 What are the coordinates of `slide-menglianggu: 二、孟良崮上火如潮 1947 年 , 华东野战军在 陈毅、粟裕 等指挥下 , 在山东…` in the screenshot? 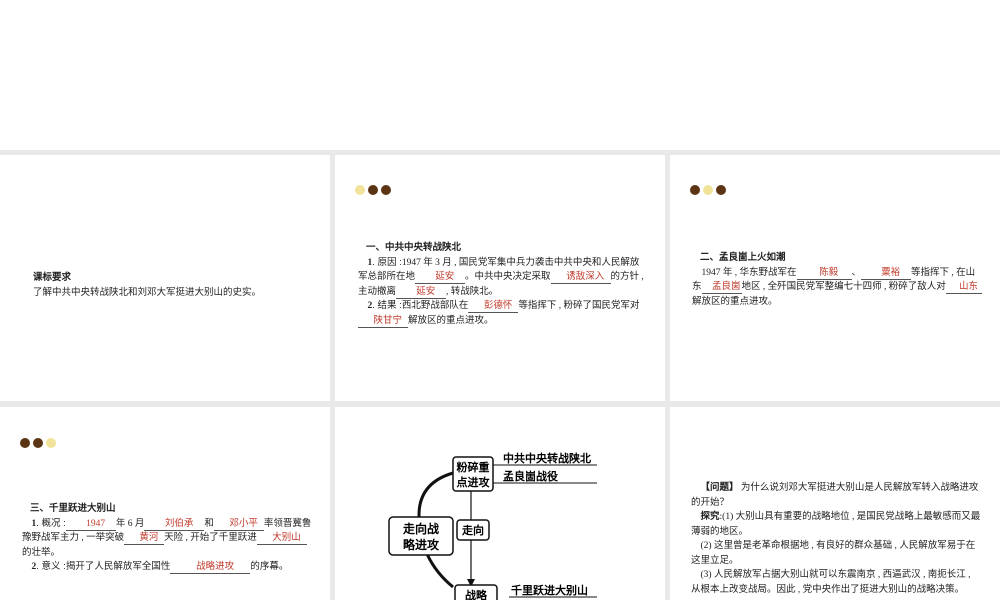 It's located at (835, 278).